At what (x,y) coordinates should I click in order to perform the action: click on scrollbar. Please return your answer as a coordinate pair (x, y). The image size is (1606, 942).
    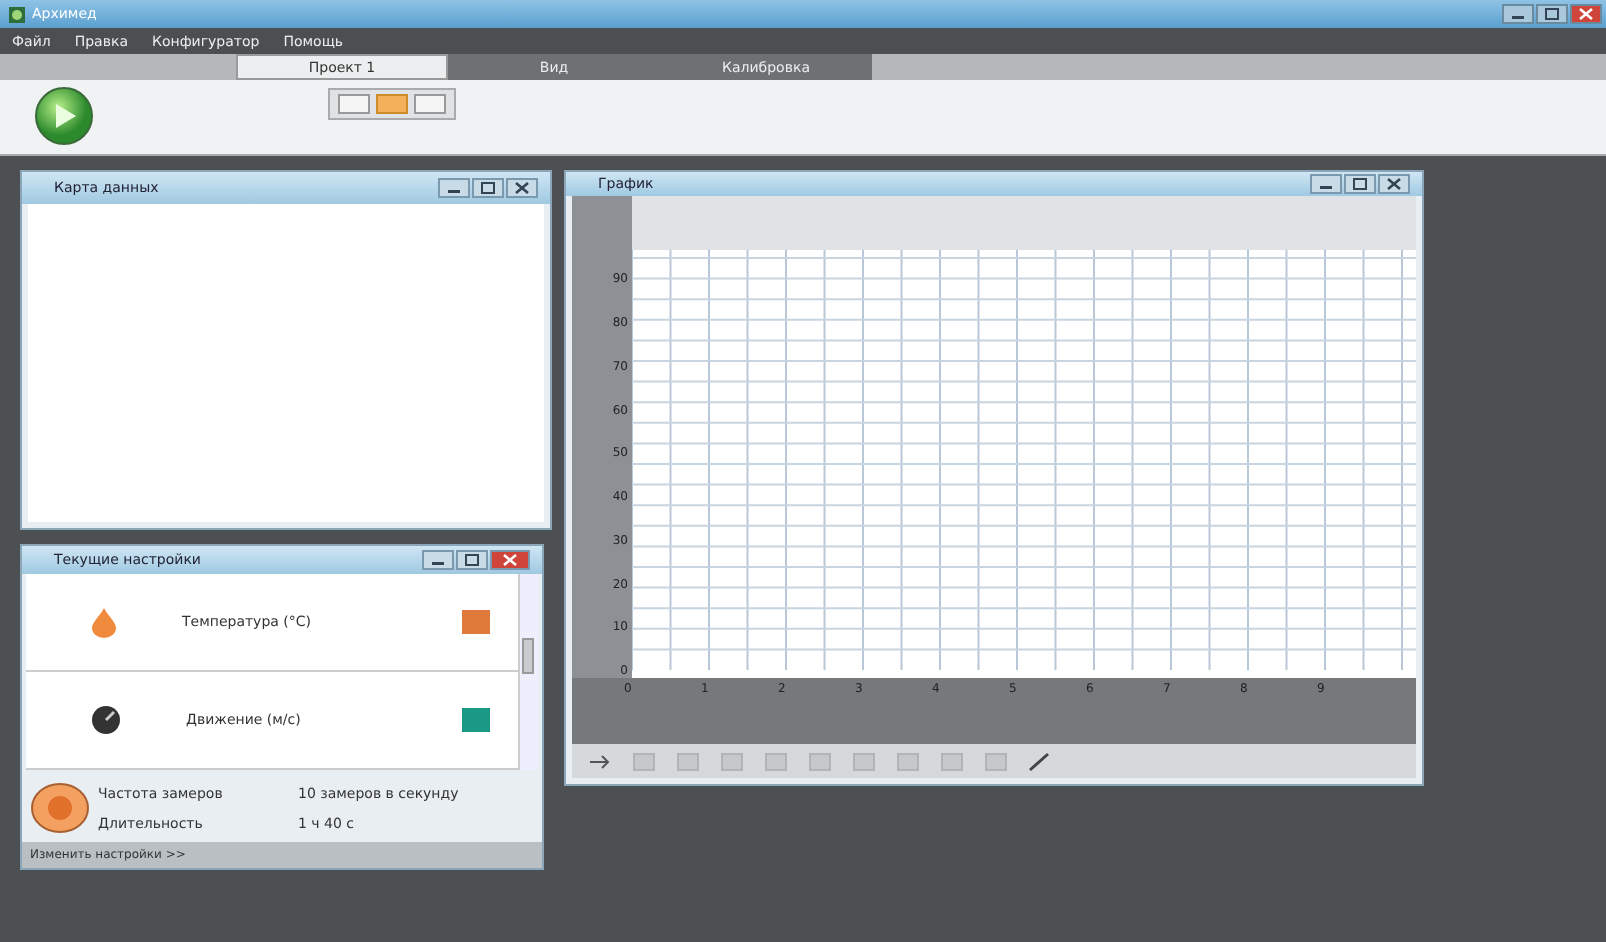
    Looking at the image, I should click on (528, 672).